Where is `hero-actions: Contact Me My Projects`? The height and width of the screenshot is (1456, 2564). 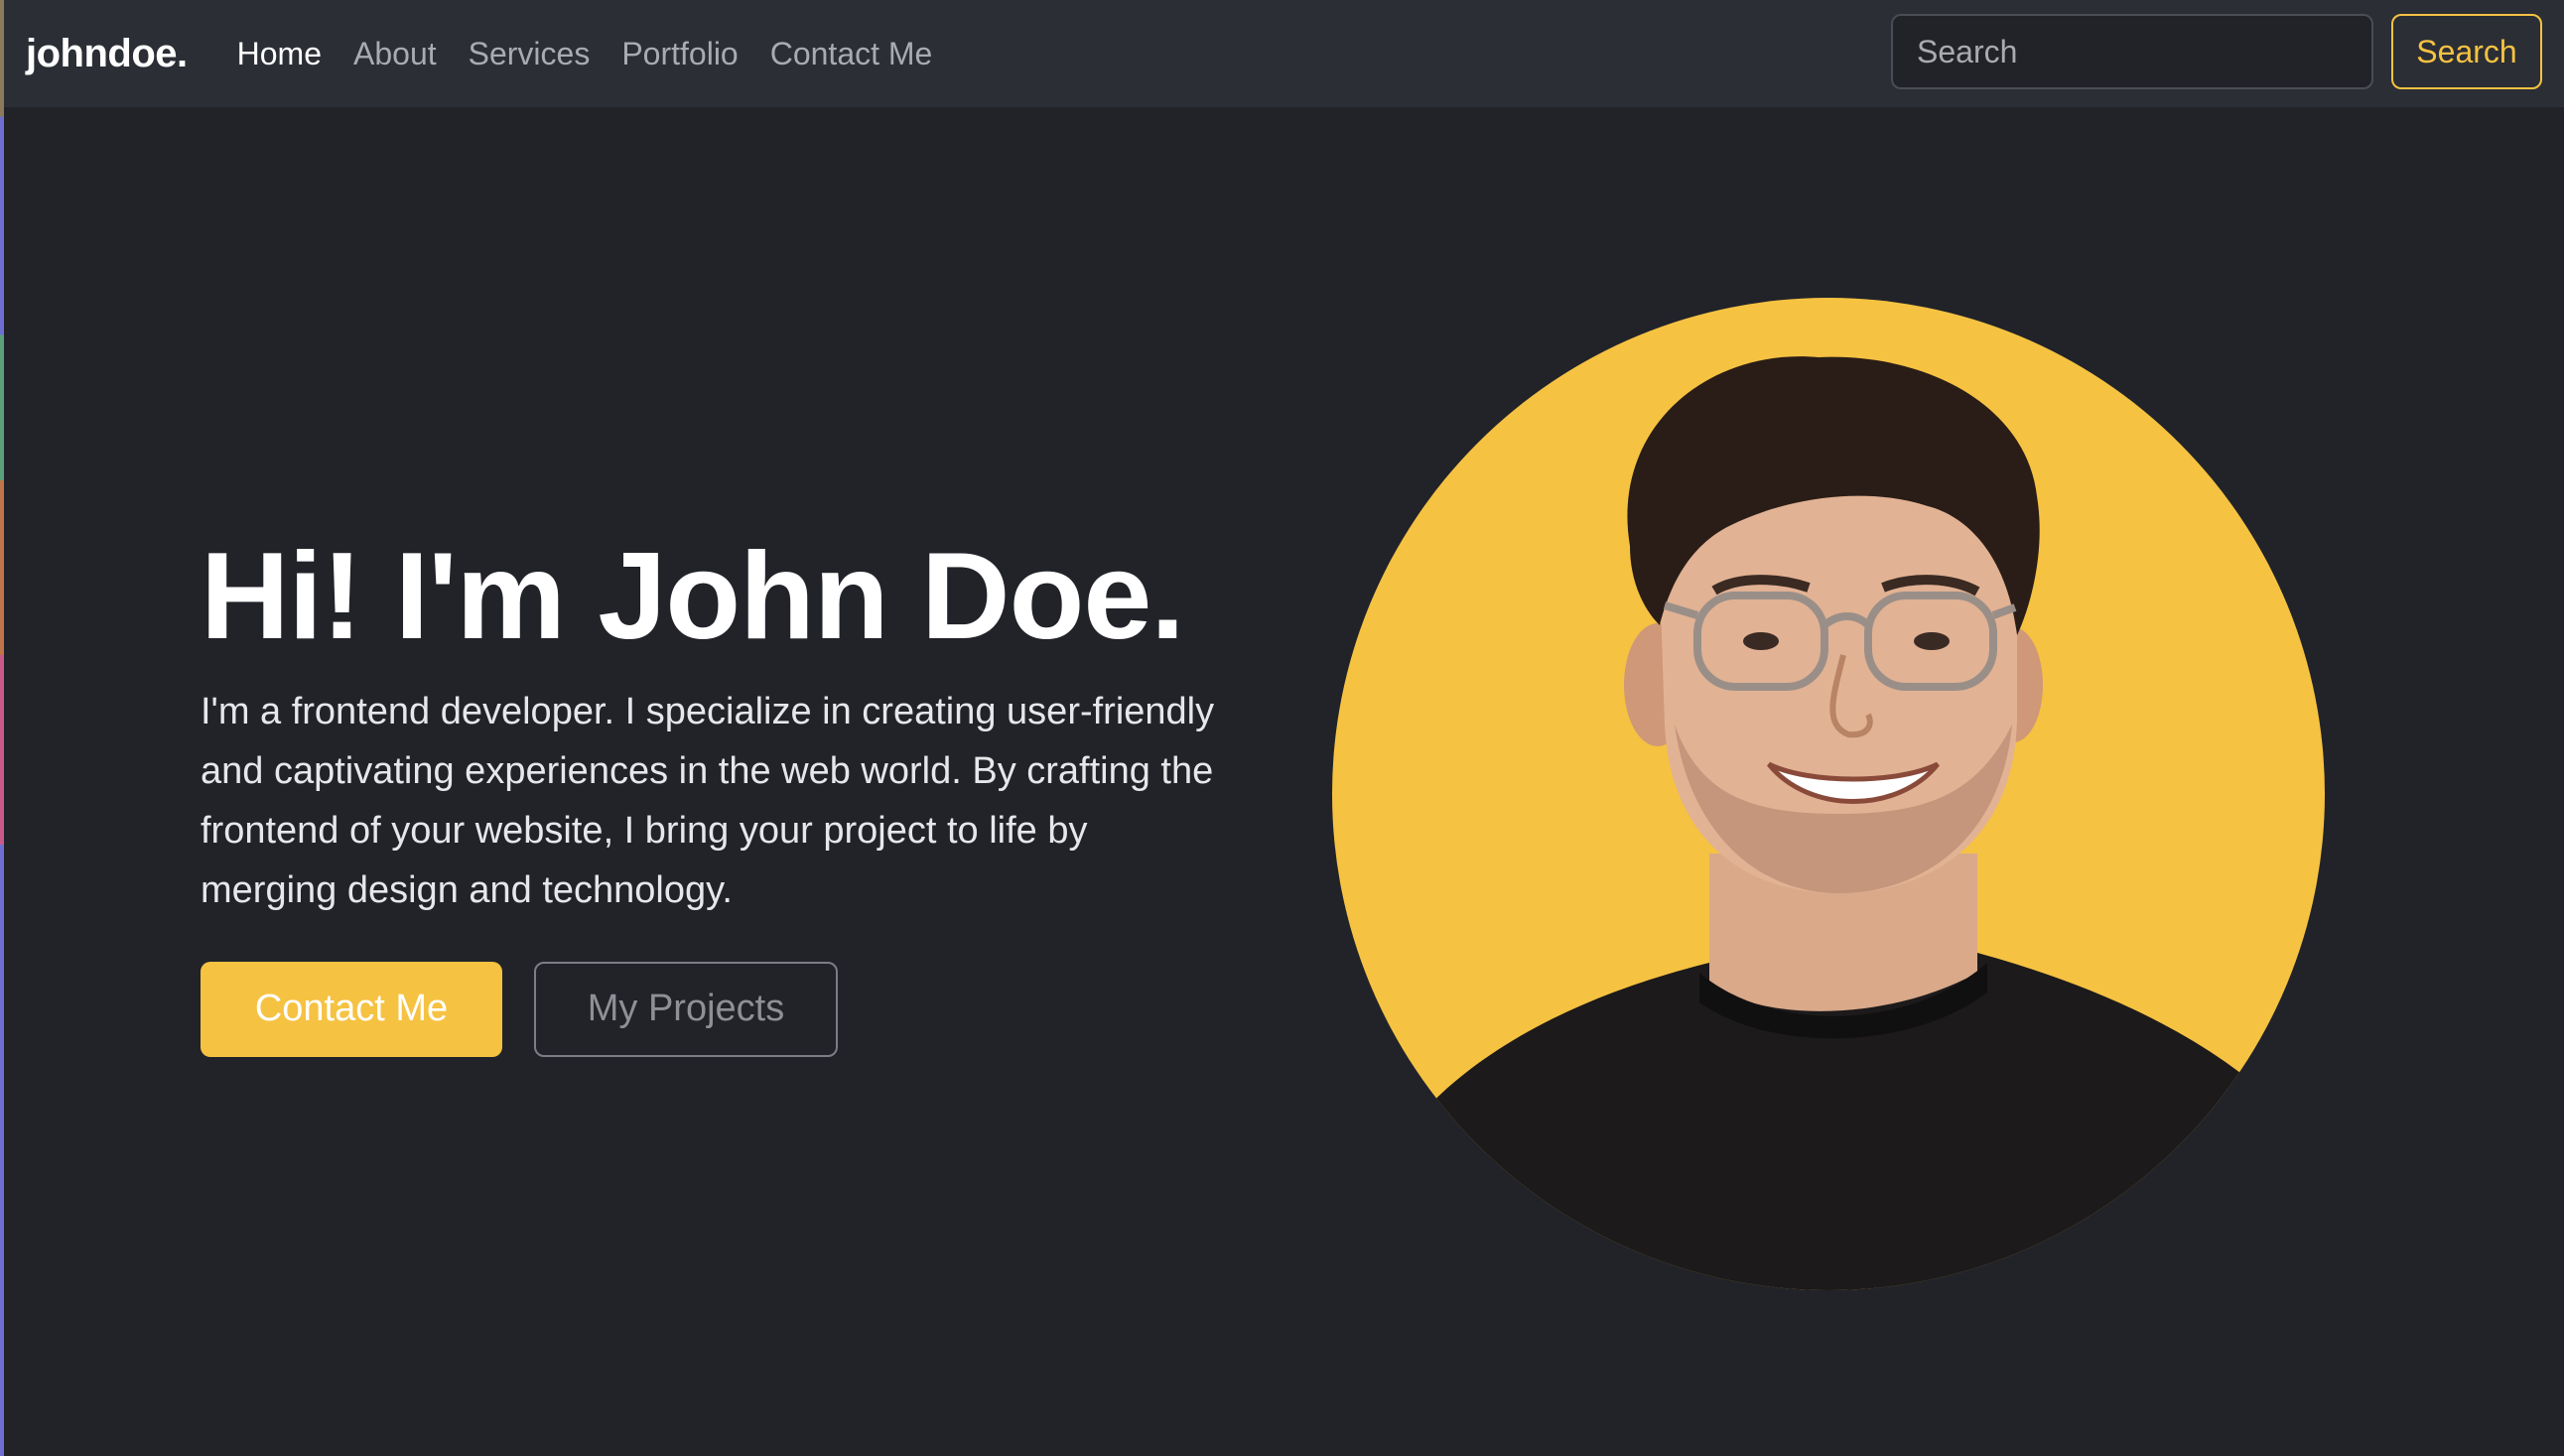
hero-actions: Contact Me My Projects is located at coordinates (727, 1009).